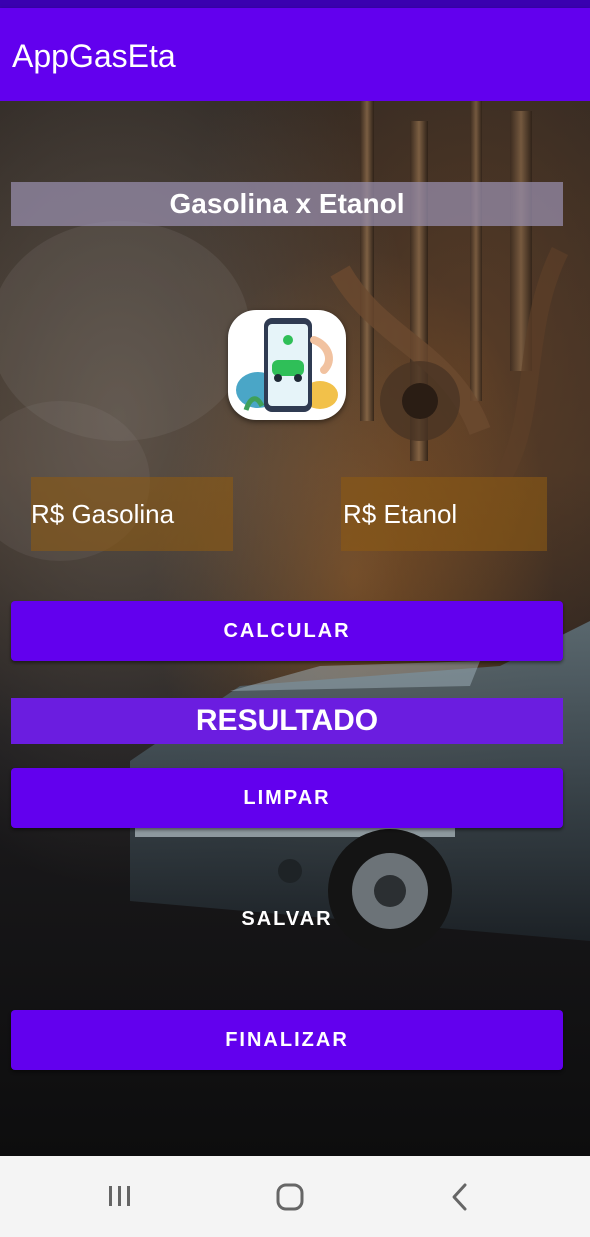 The image size is (590, 1237). I want to click on etanol-price-input, so click(444, 514).